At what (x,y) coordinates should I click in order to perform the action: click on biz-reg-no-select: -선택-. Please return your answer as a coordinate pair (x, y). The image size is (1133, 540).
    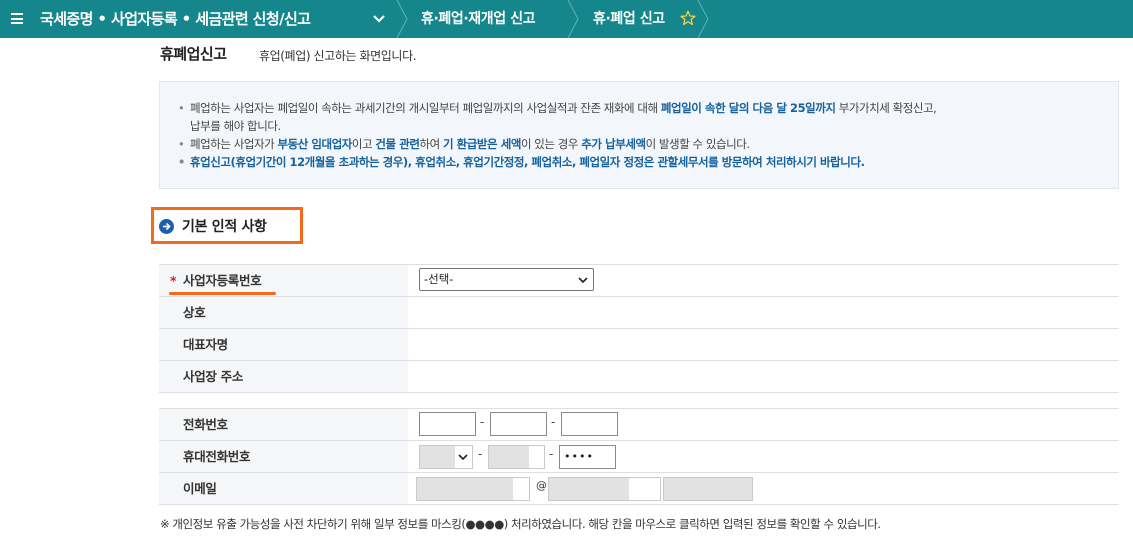
    Looking at the image, I should click on (506, 279).